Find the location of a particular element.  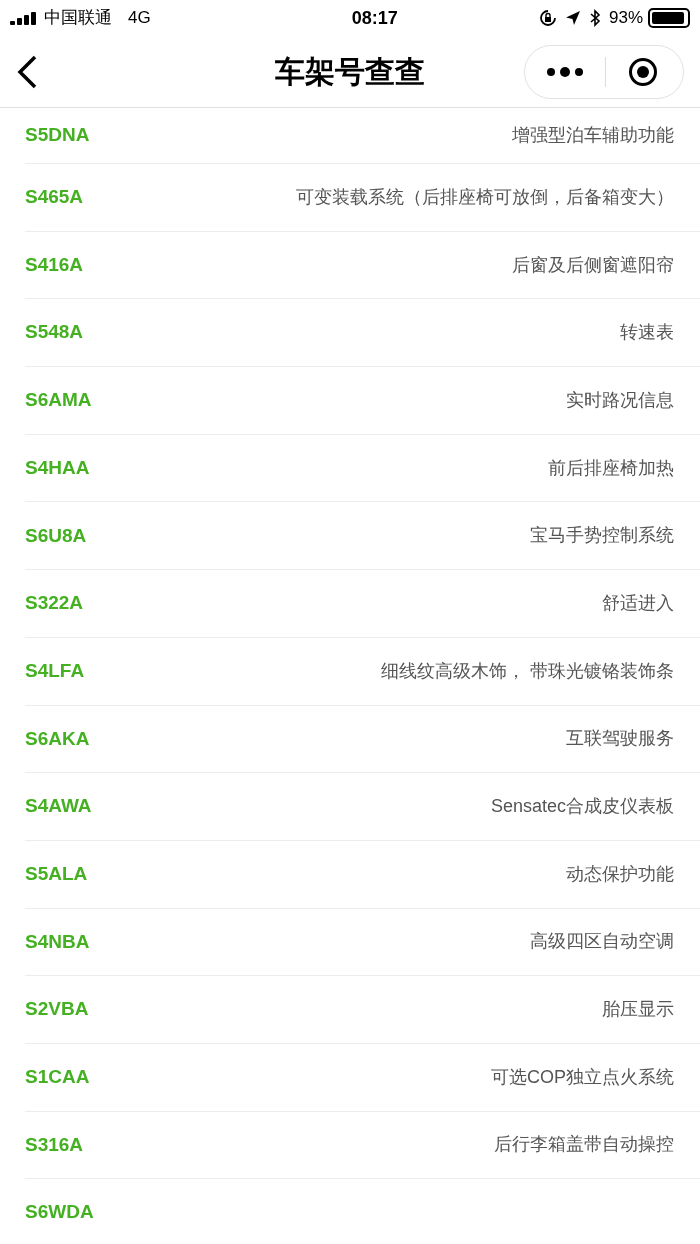

option-description: 后窗及后侧窗遮阳帘 is located at coordinates (593, 265).